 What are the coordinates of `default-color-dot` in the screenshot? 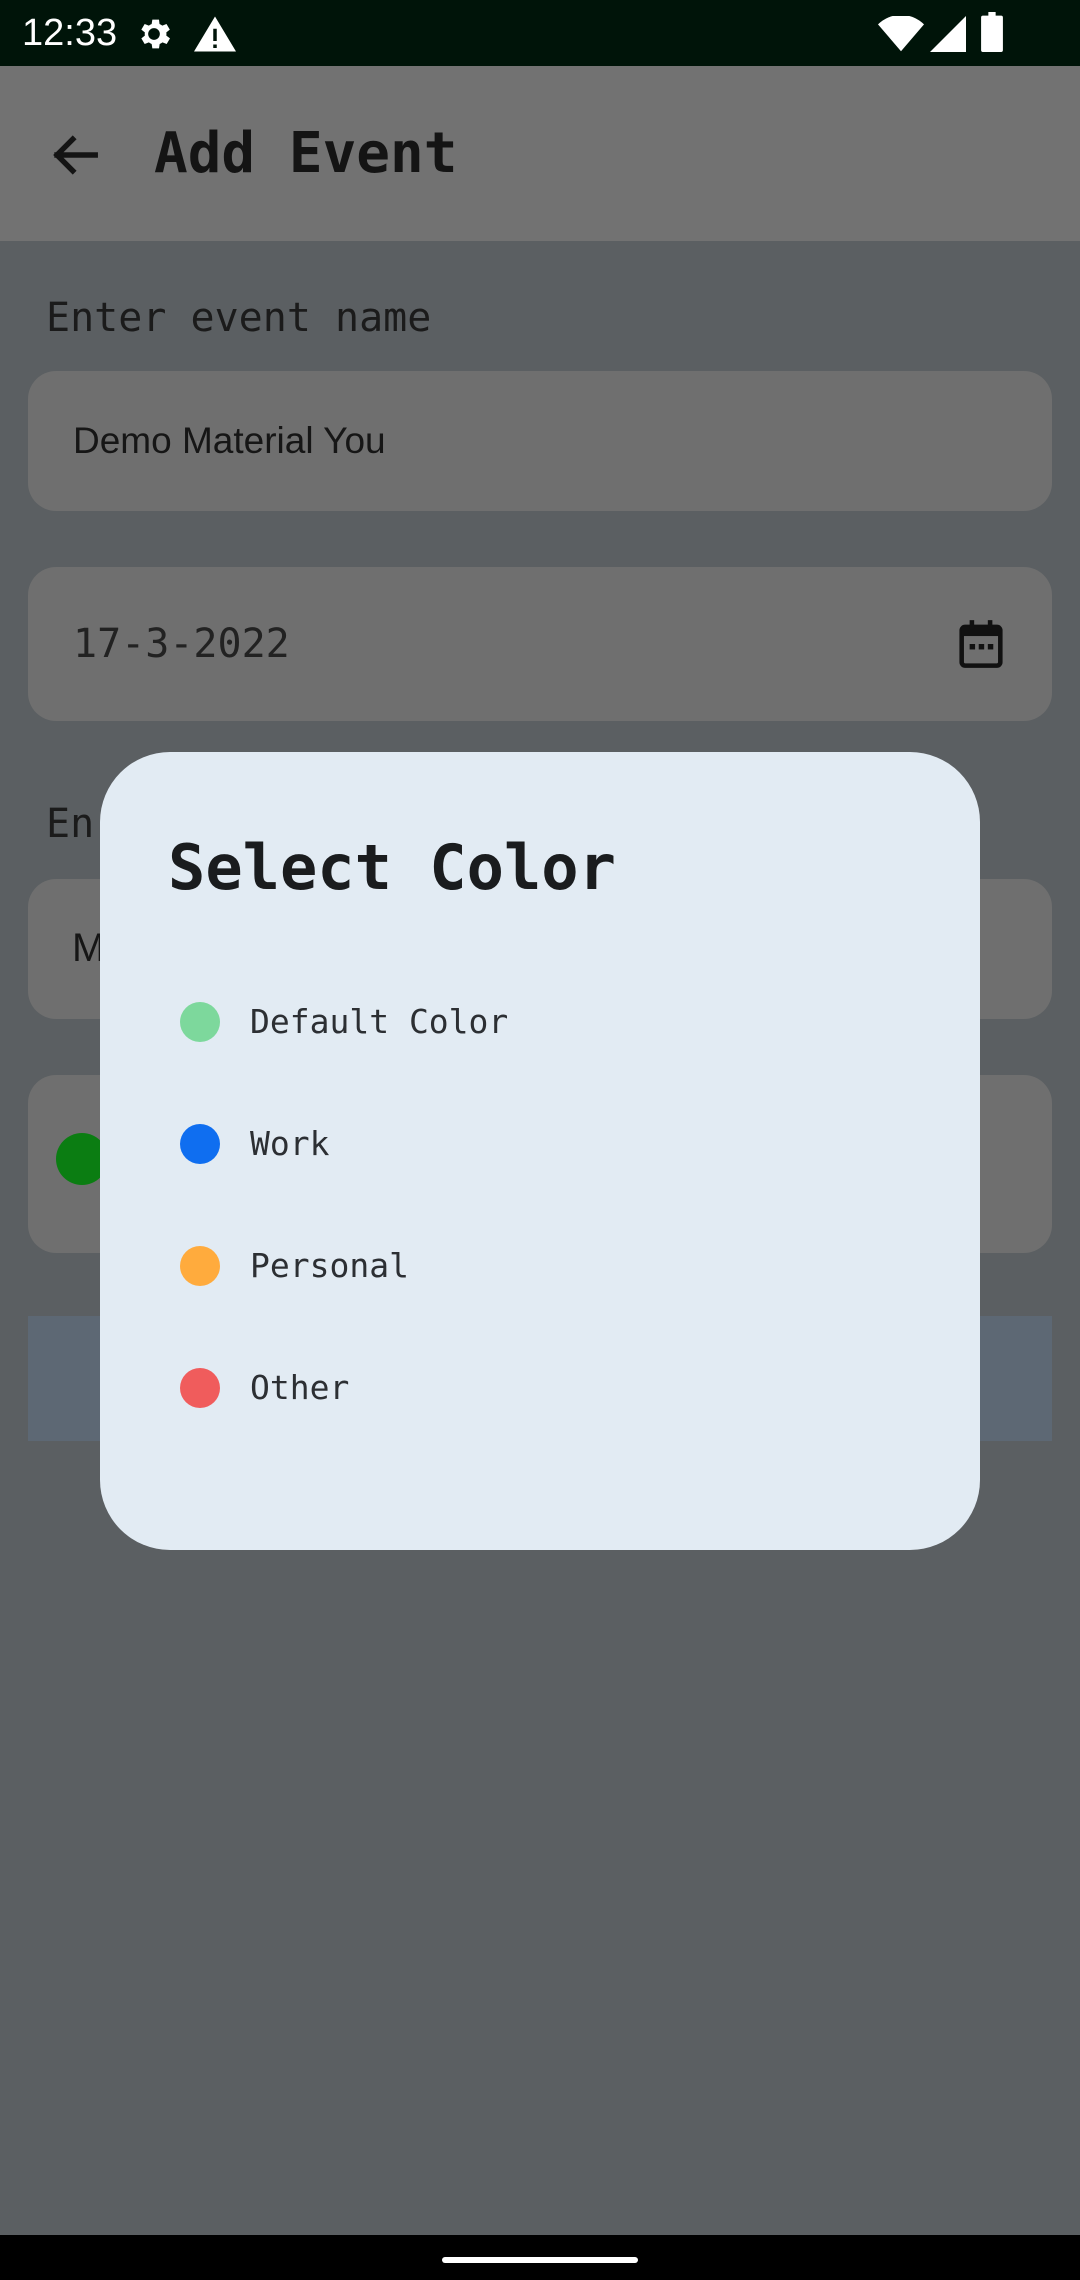 It's located at (200, 1022).